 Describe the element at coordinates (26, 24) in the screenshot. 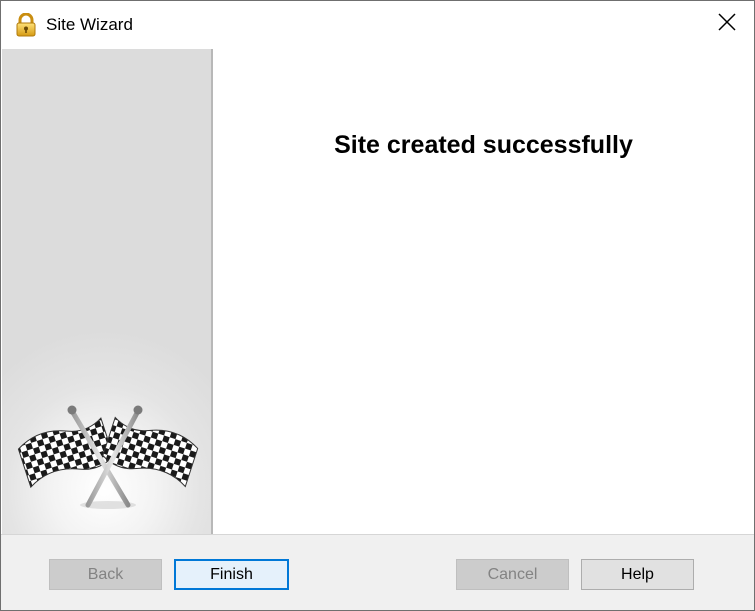

I see `padlock-icon` at that location.